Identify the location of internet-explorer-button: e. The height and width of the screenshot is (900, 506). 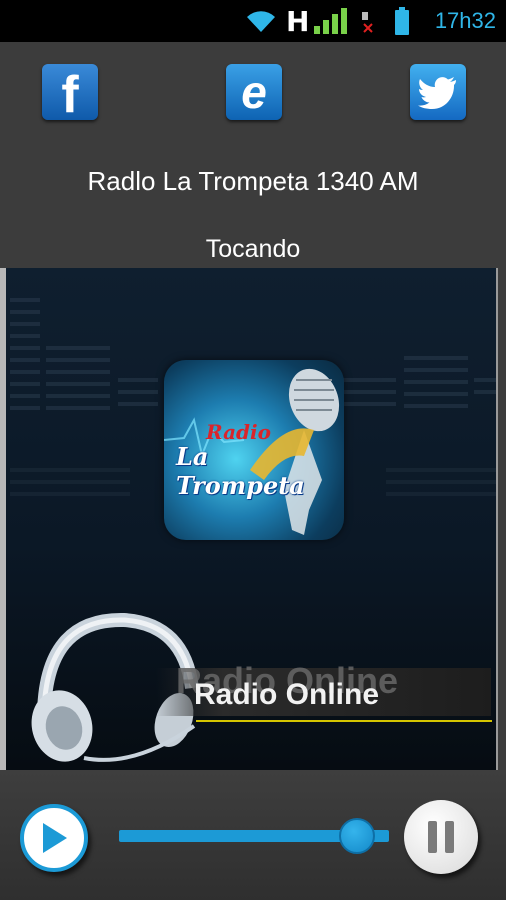
(254, 92).